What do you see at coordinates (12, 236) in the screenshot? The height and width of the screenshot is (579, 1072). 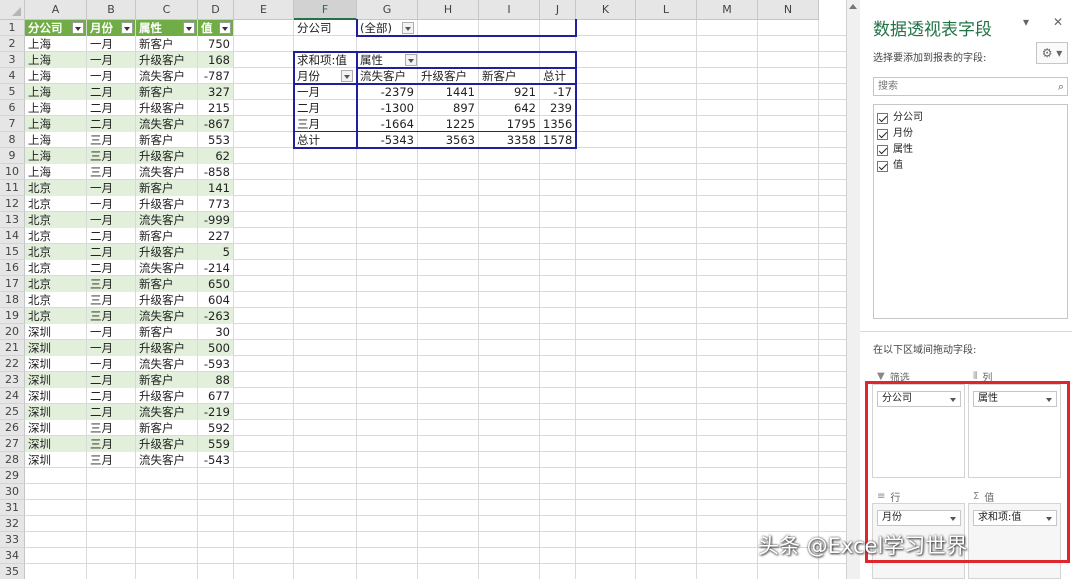 I see `row-header: 14` at bounding box center [12, 236].